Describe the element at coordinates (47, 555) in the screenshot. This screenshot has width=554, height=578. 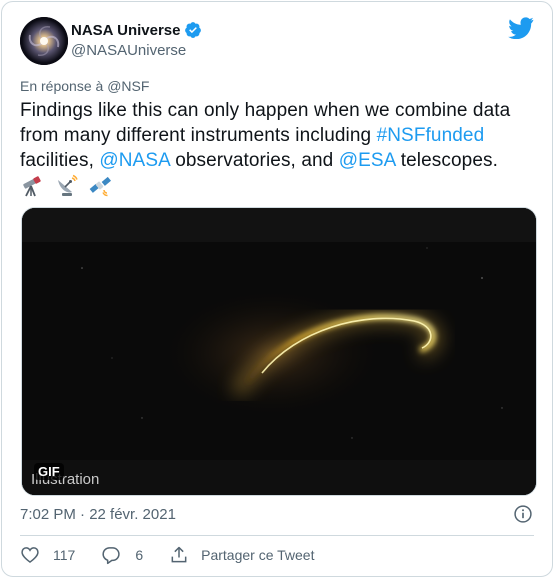
I see `like-button: 117` at that location.